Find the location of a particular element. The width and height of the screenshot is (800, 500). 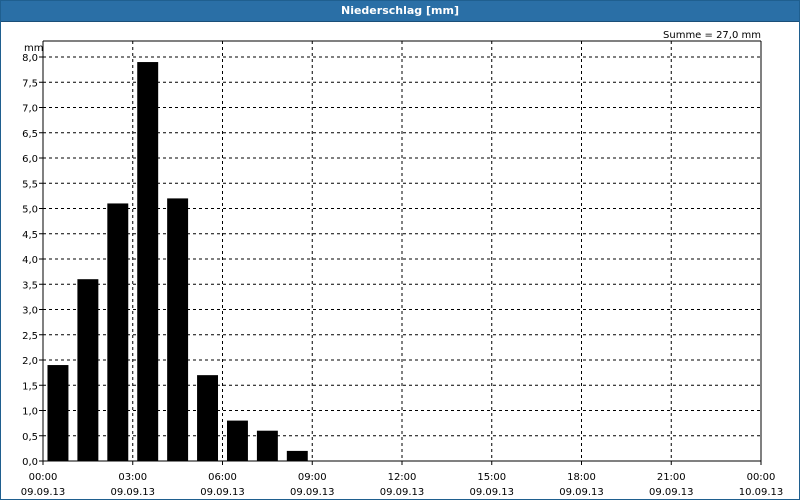

y-tick-label: 1,5 is located at coordinates (30, 386).